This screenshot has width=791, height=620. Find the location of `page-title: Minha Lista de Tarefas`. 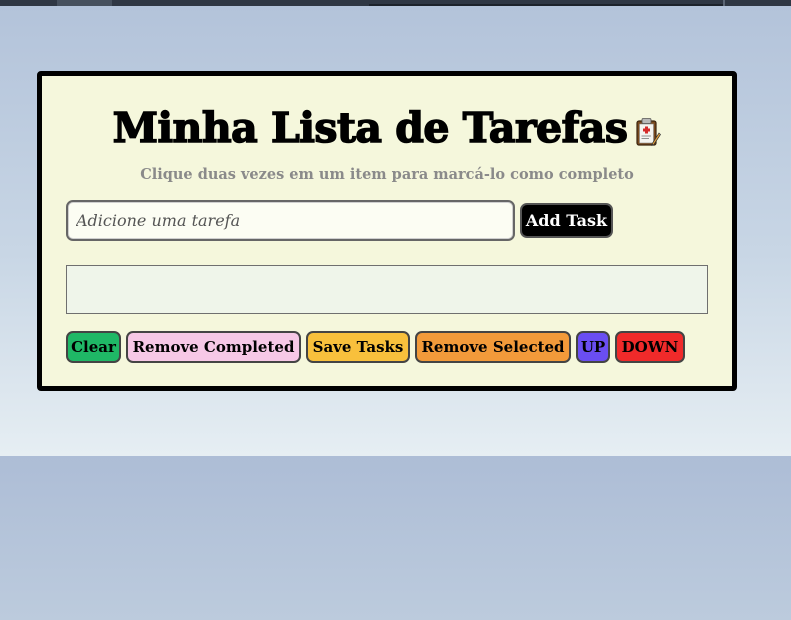

page-title: Minha Lista de Tarefas is located at coordinates (370, 128).